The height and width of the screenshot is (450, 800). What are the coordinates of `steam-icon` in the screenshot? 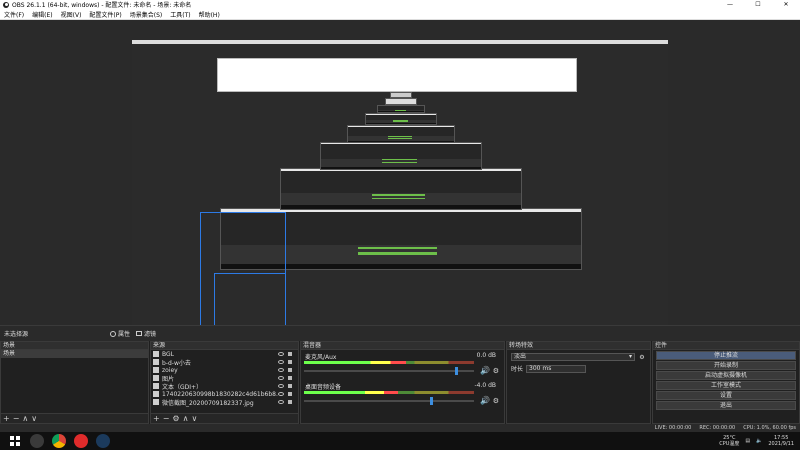 It's located at (103, 441).